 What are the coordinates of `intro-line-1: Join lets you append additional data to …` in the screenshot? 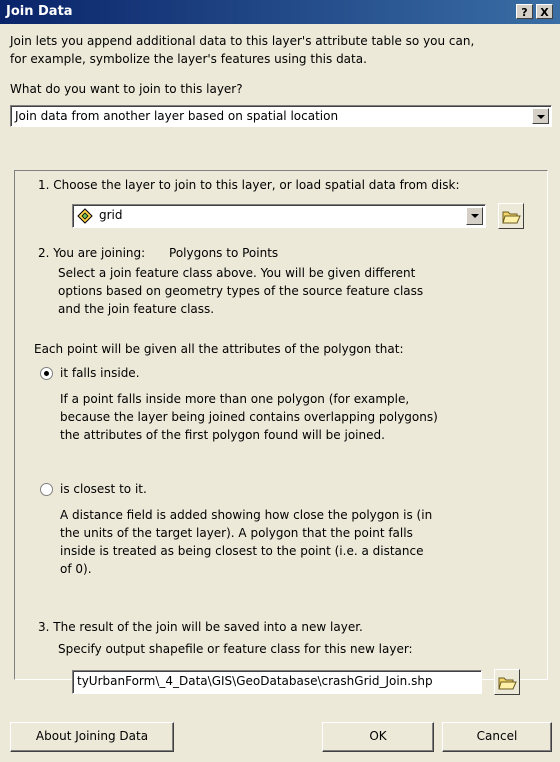 It's located at (242, 41).